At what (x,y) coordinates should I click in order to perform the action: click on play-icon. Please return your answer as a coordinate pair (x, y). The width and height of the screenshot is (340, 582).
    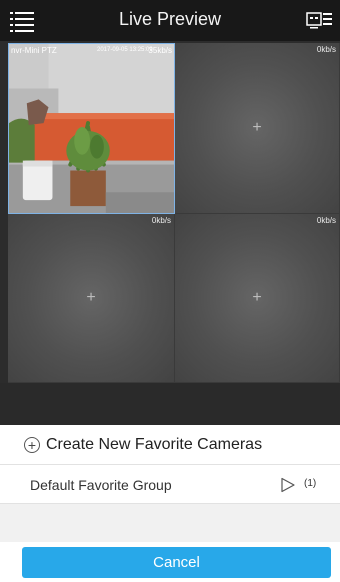
    Looking at the image, I should click on (288, 485).